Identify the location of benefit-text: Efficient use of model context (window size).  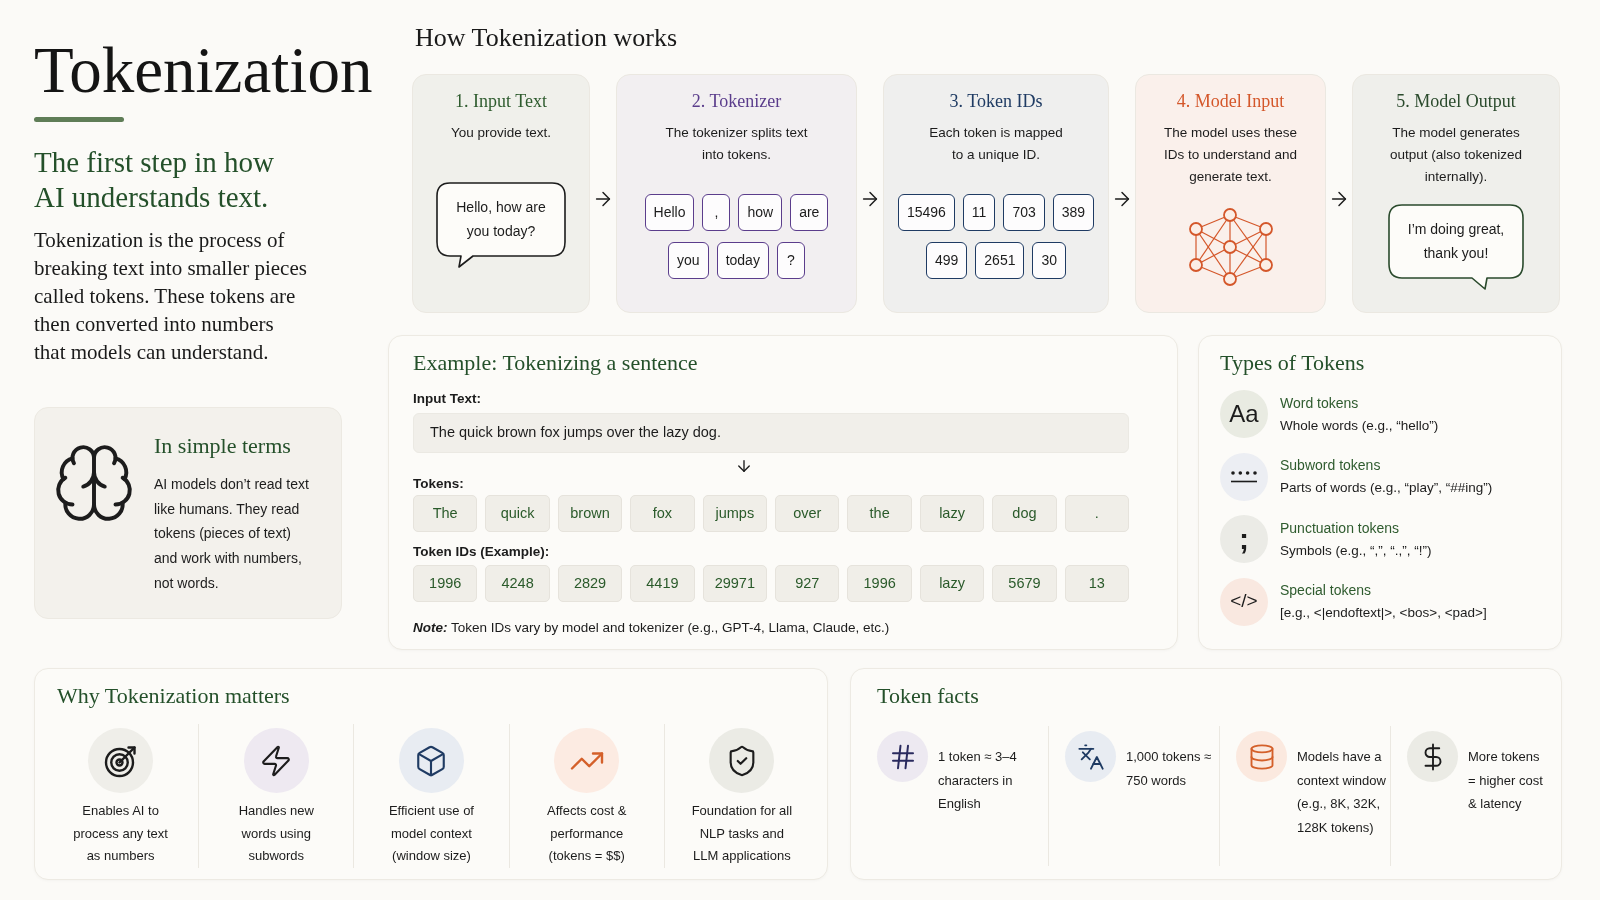
(431, 833).